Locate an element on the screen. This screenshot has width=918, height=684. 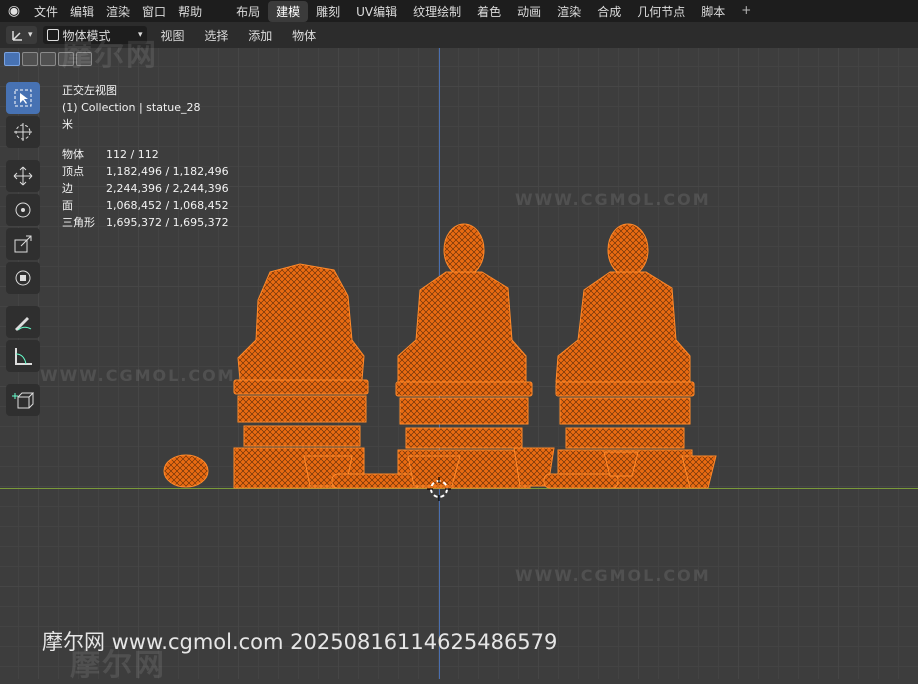
stat-row: 边 2,244,396 / 2,244,396 is located at coordinates (145, 188).